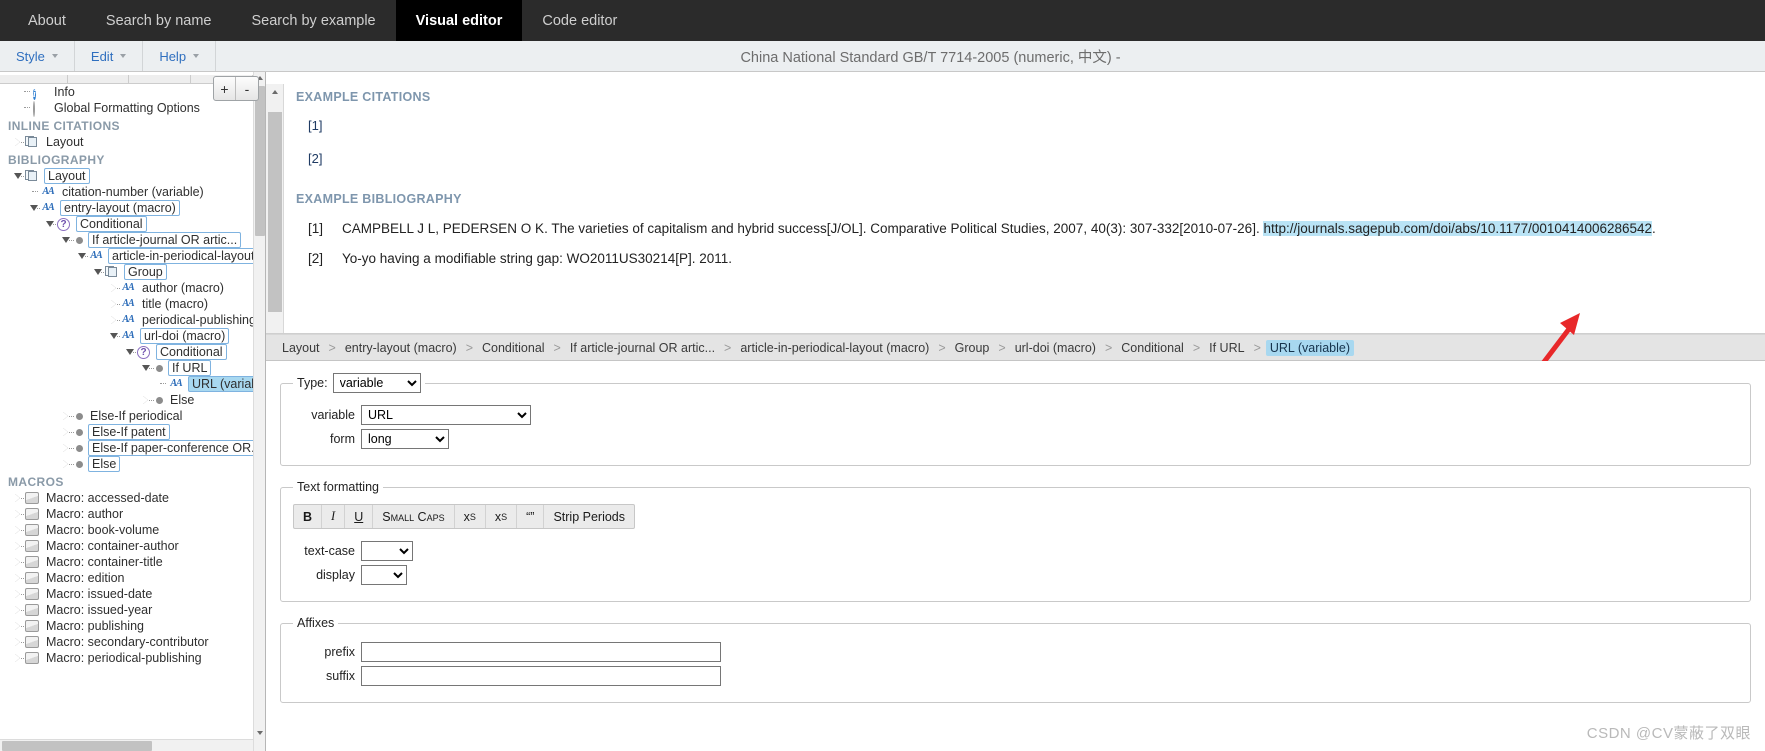  I want to click on variable-select: URLDOIISBNtitlepage, so click(446, 415).